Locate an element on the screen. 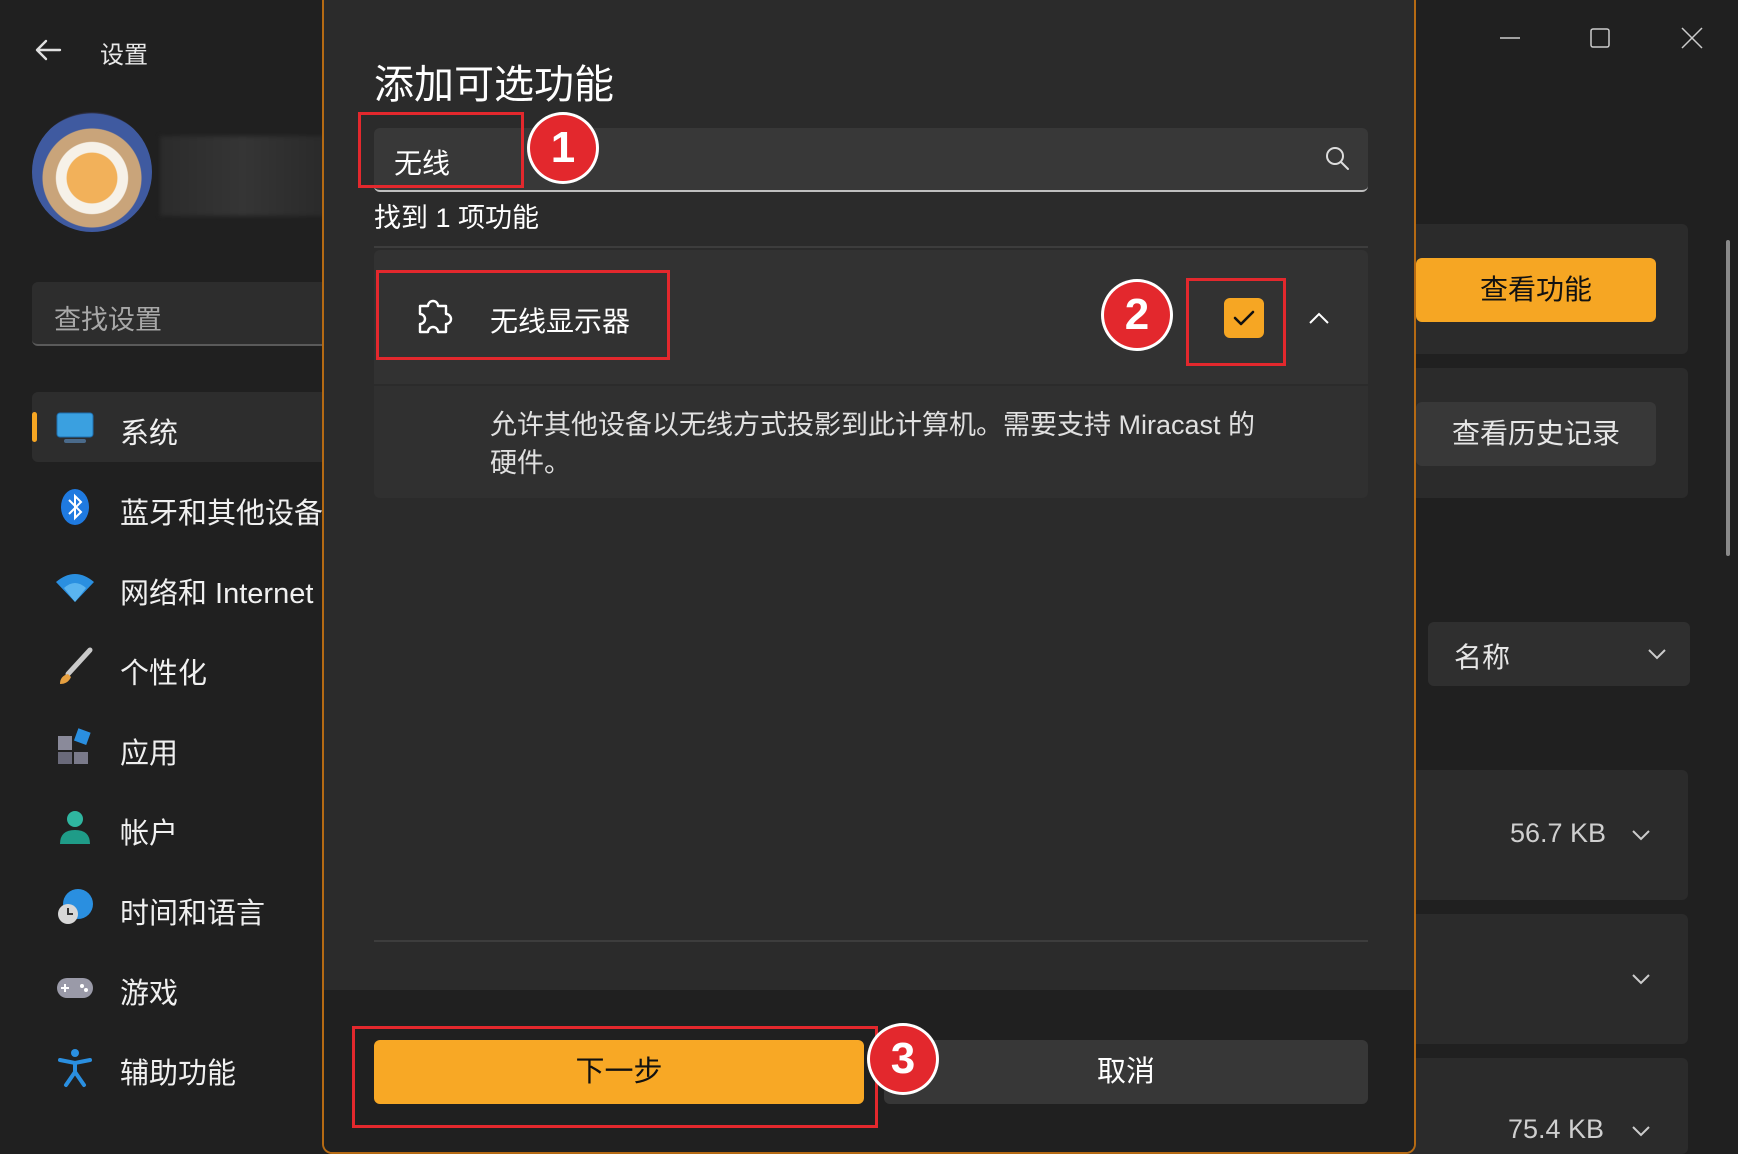 This screenshot has width=1738, height=1154. sidebar-item-label: 应用 is located at coordinates (149, 754).